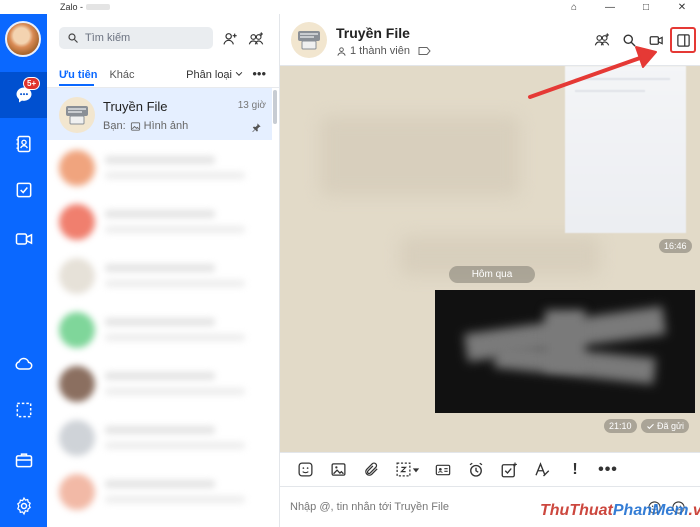 The image size is (700, 527). I want to click on image-button, so click(338, 470).